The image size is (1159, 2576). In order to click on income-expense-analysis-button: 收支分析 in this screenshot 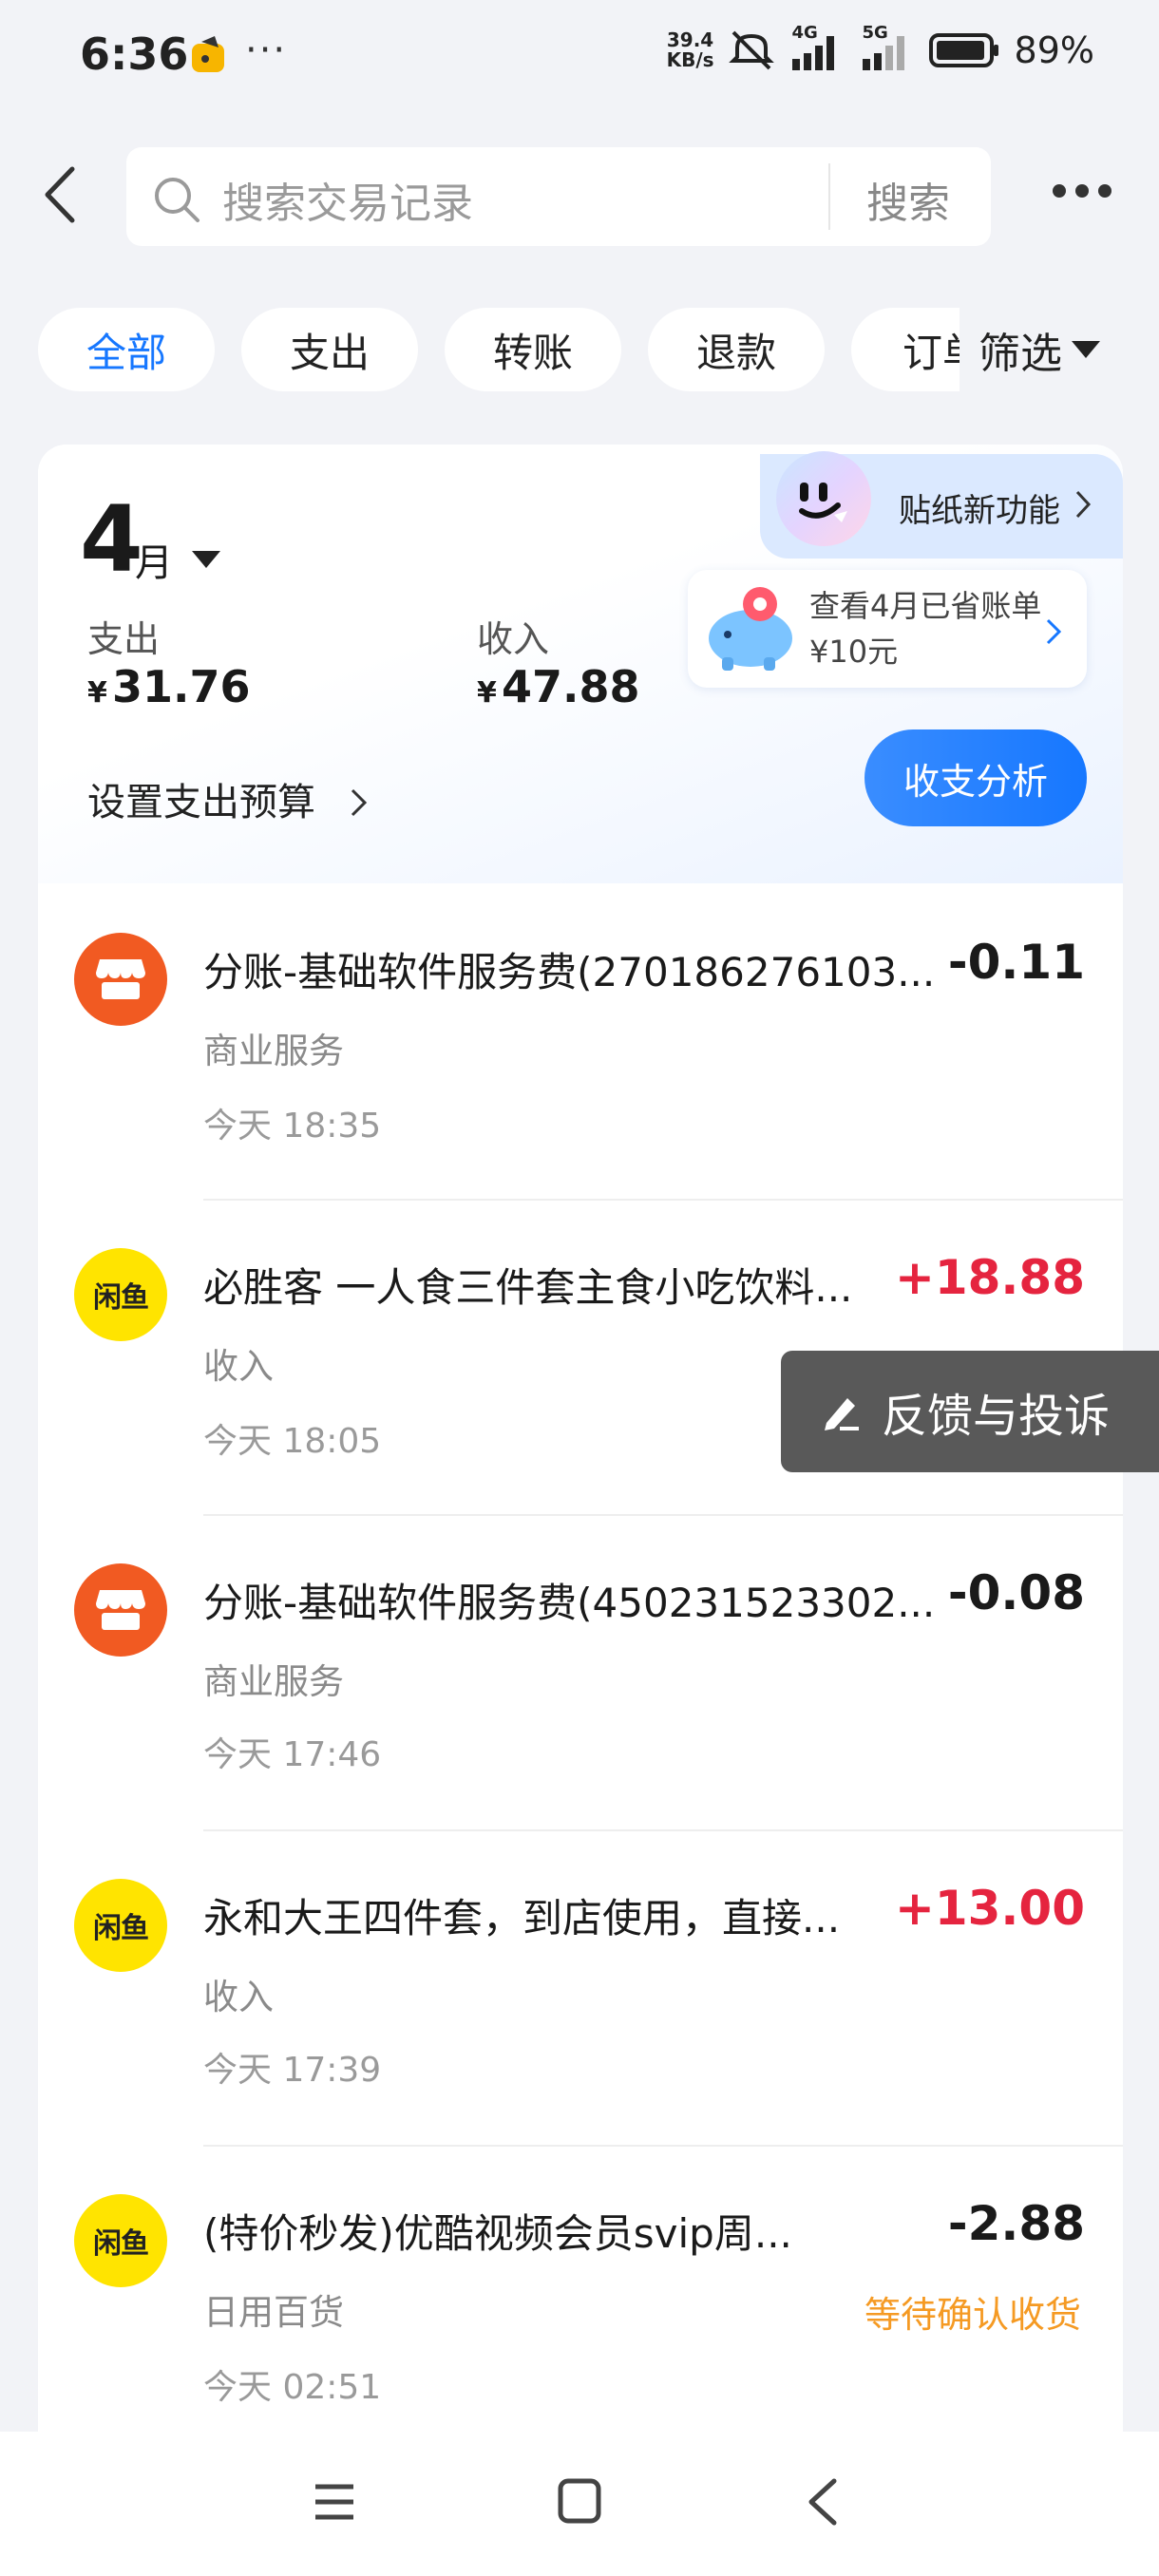, I will do `click(975, 777)`.